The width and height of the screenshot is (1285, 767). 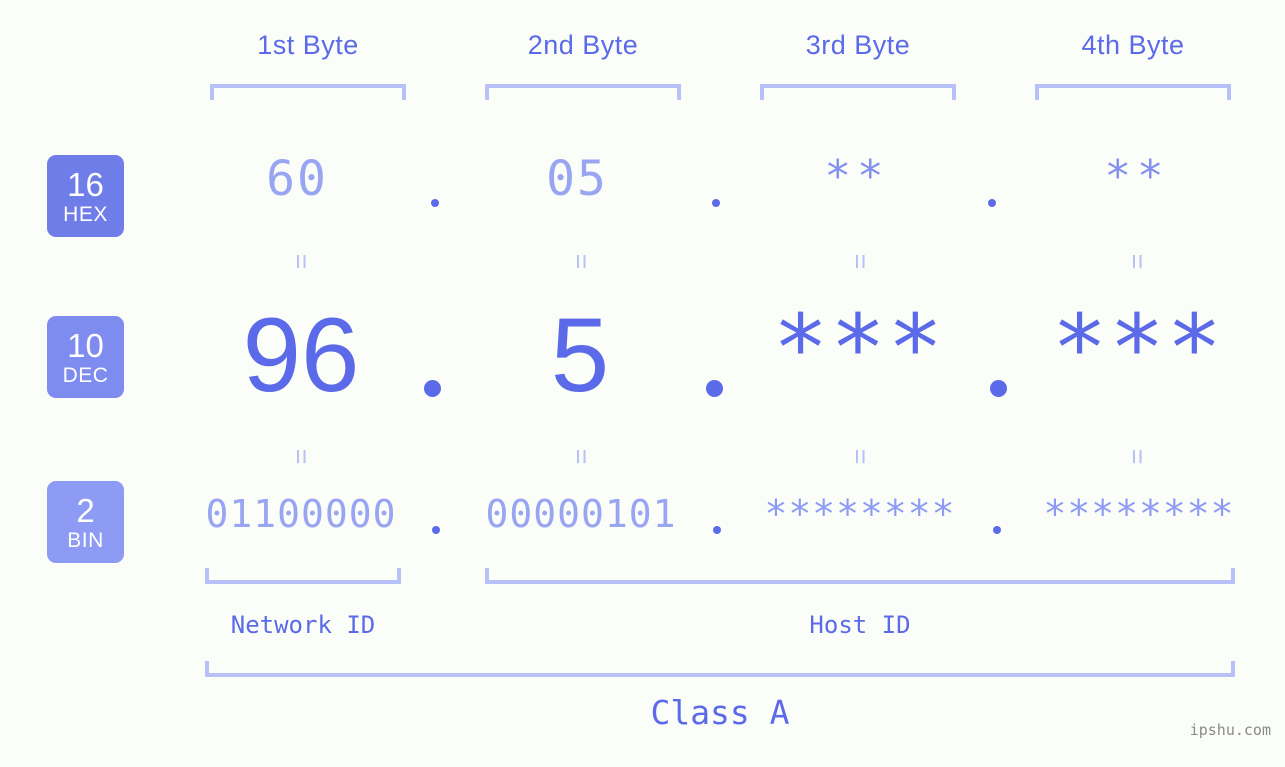 I want to click on radix-badge-bin: 2 BIN, so click(x=85, y=522).